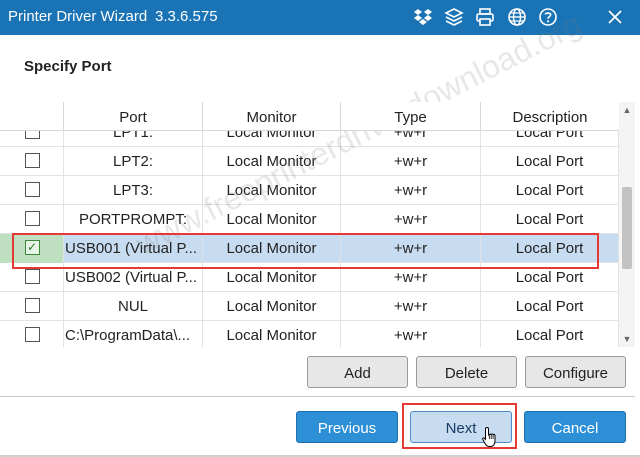 Image resolution: width=640 pixels, height=457 pixels. Describe the element at coordinates (357, 372) in the screenshot. I see `add-port-button: Add` at that location.